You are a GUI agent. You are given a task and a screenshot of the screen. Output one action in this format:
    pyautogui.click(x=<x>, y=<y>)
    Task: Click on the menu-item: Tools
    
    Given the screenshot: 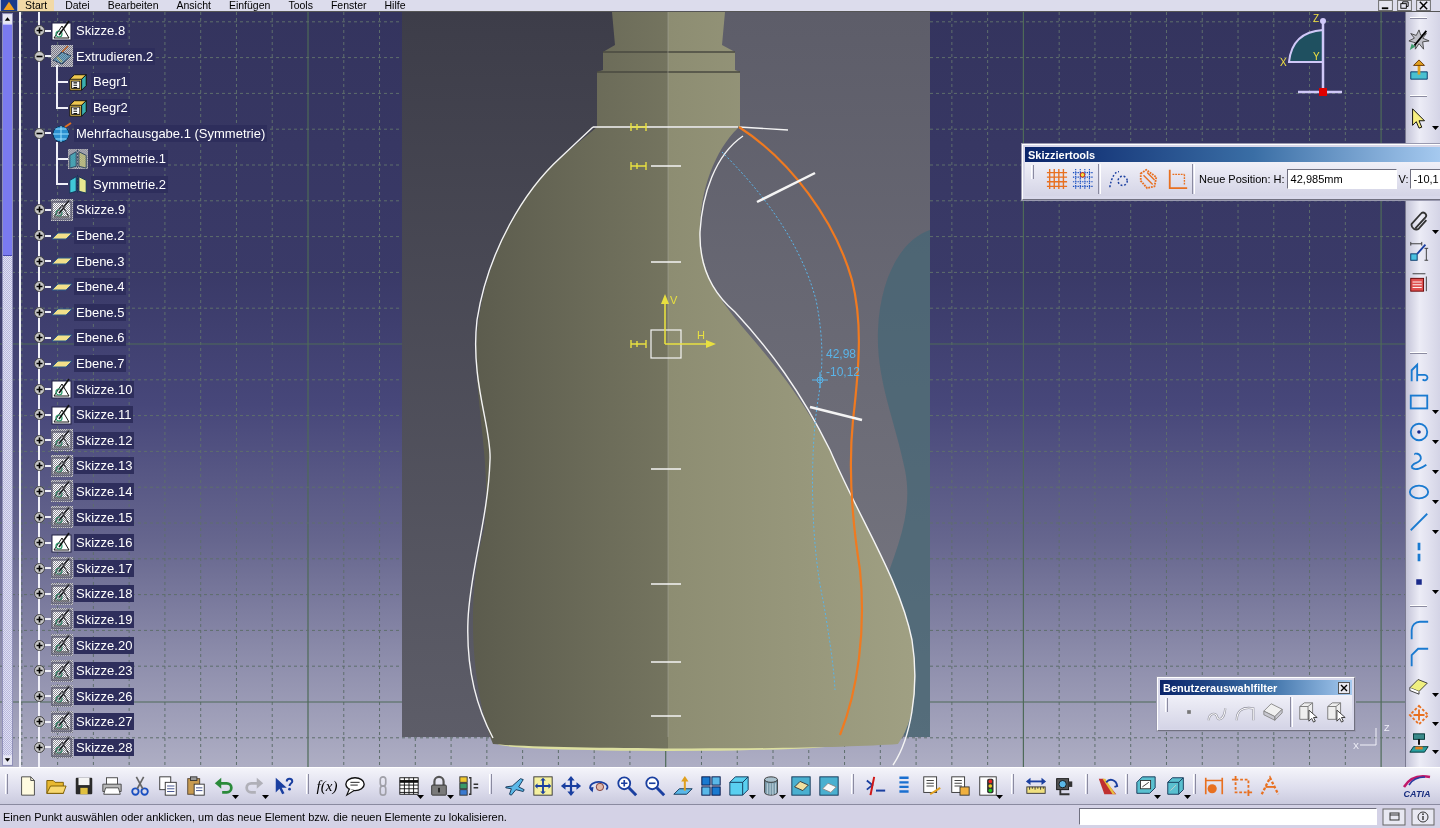 What is the action you would take?
    pyautogui.click(x=300, y=5)
    